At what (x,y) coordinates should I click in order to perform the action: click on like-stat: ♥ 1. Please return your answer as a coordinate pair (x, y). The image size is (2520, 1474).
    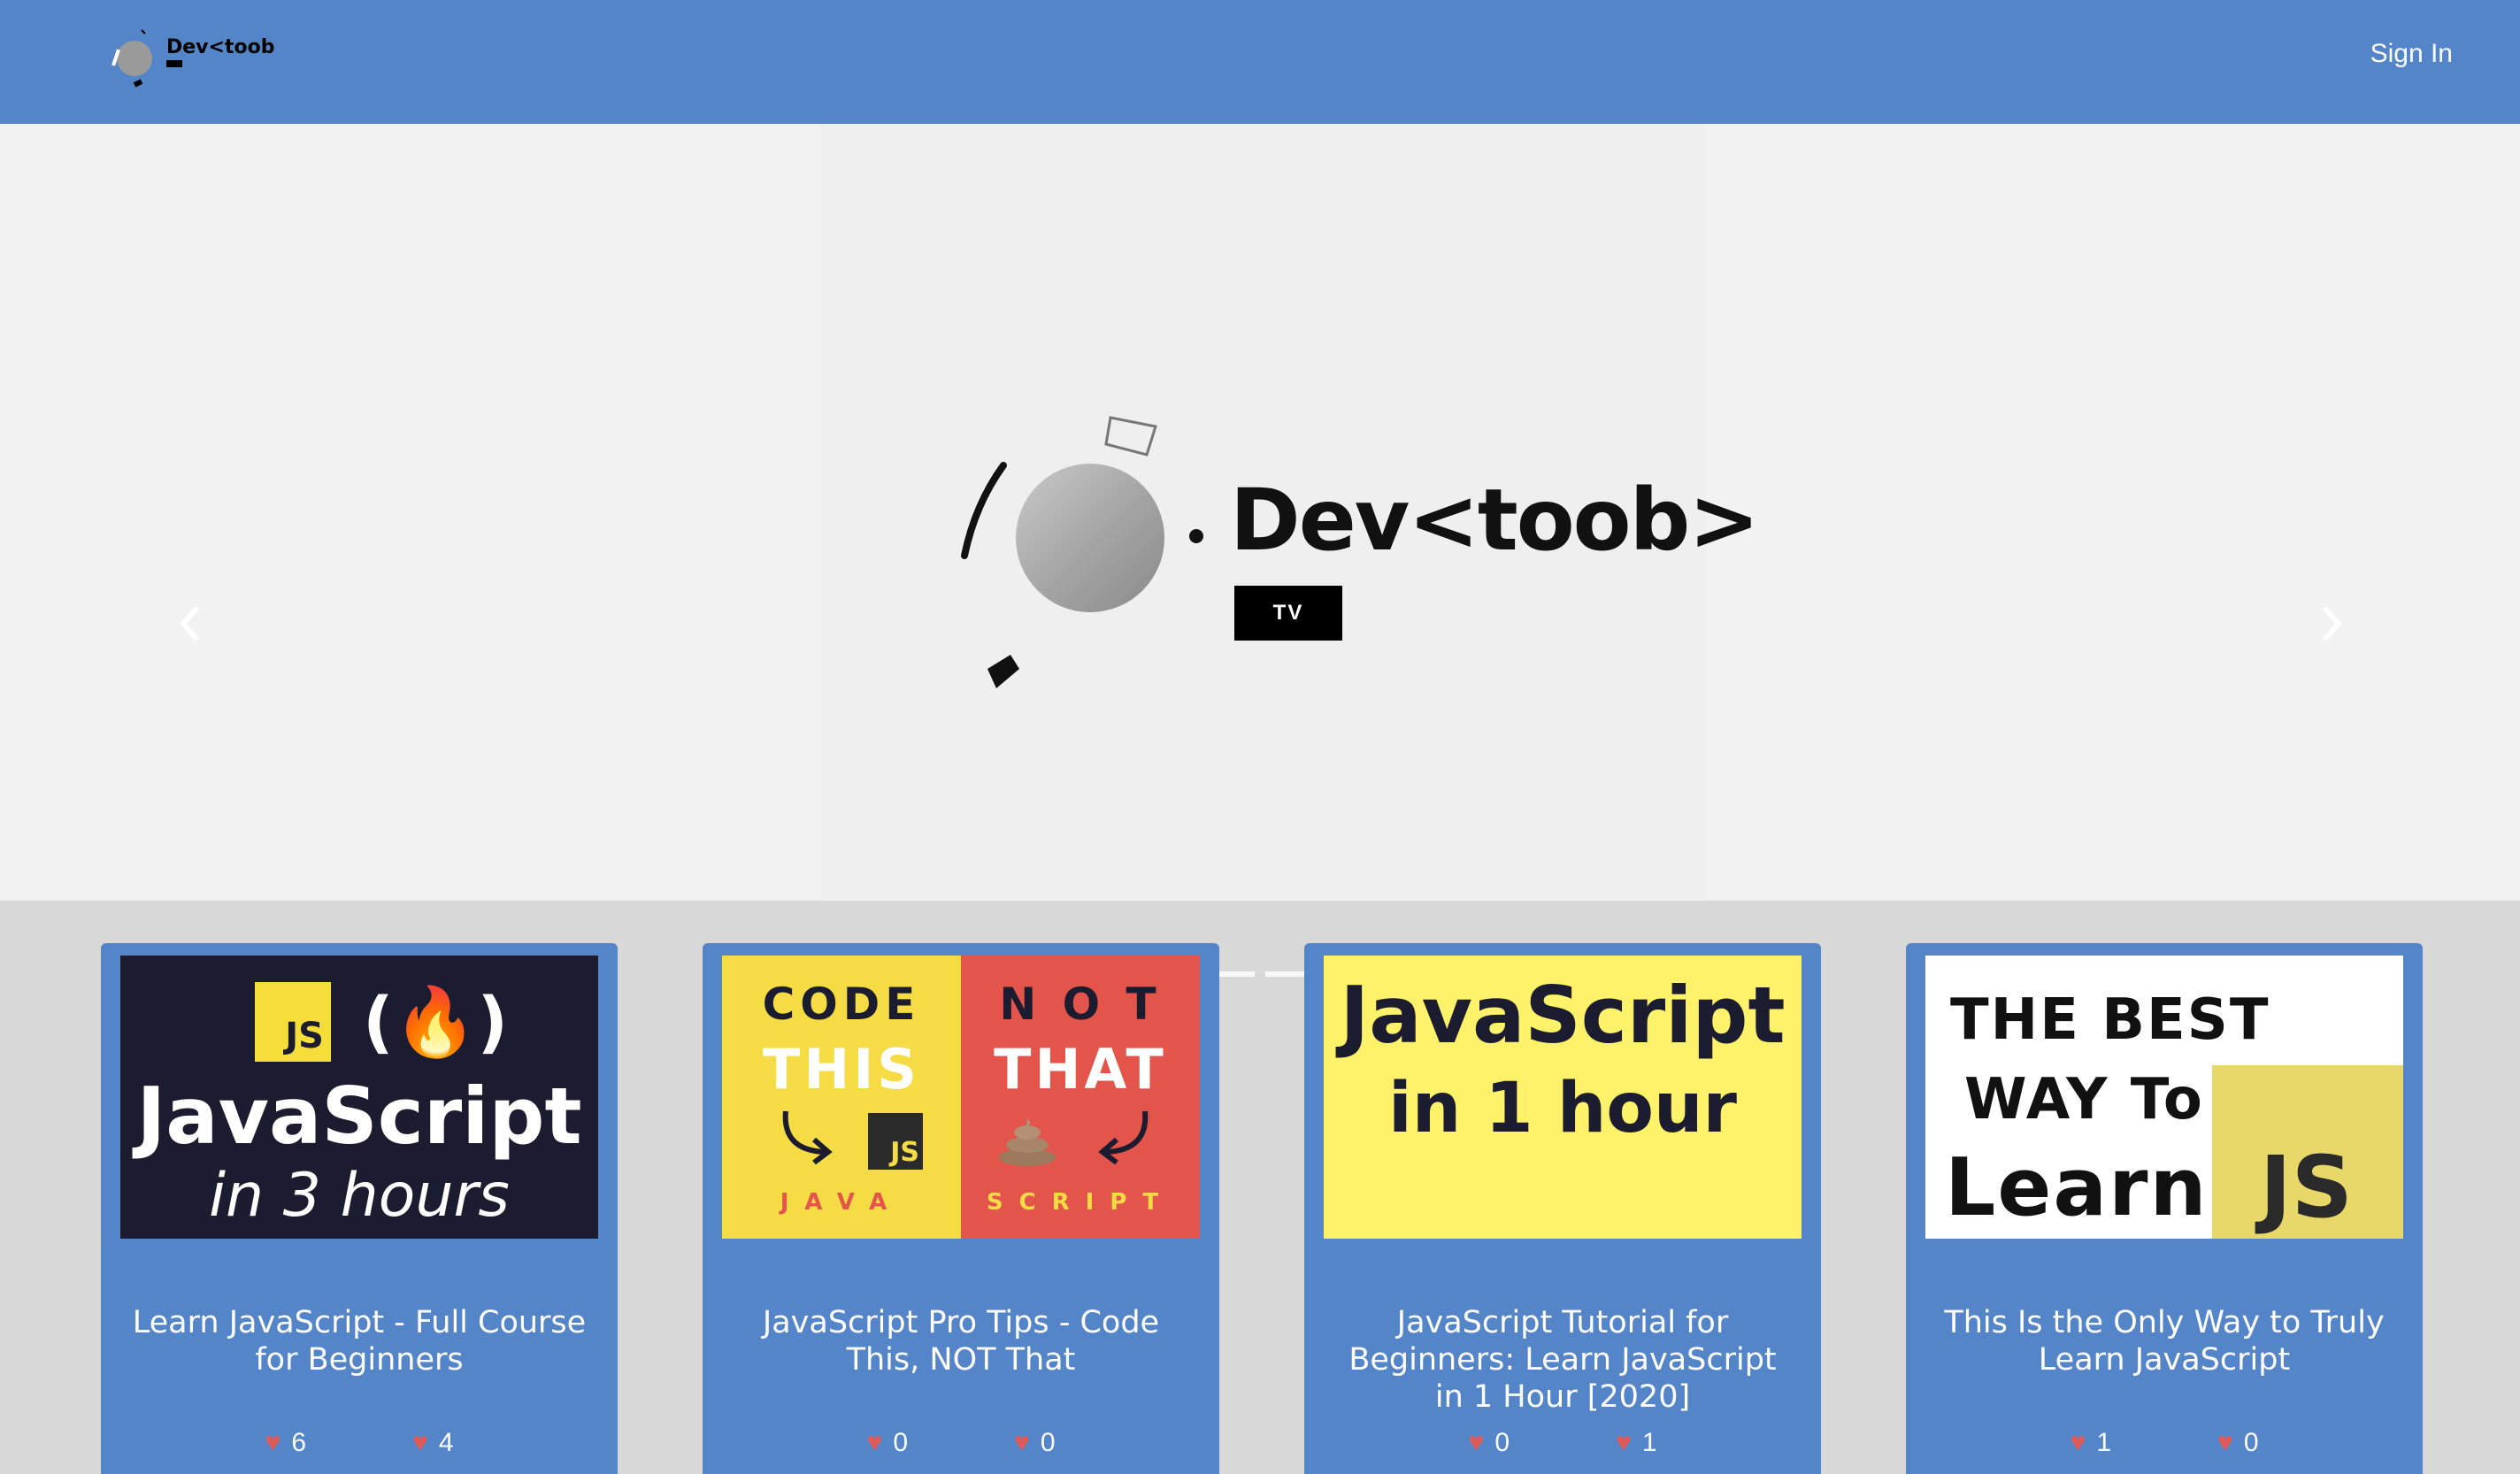
    Looking at the image, I should click on (2091, 1443).